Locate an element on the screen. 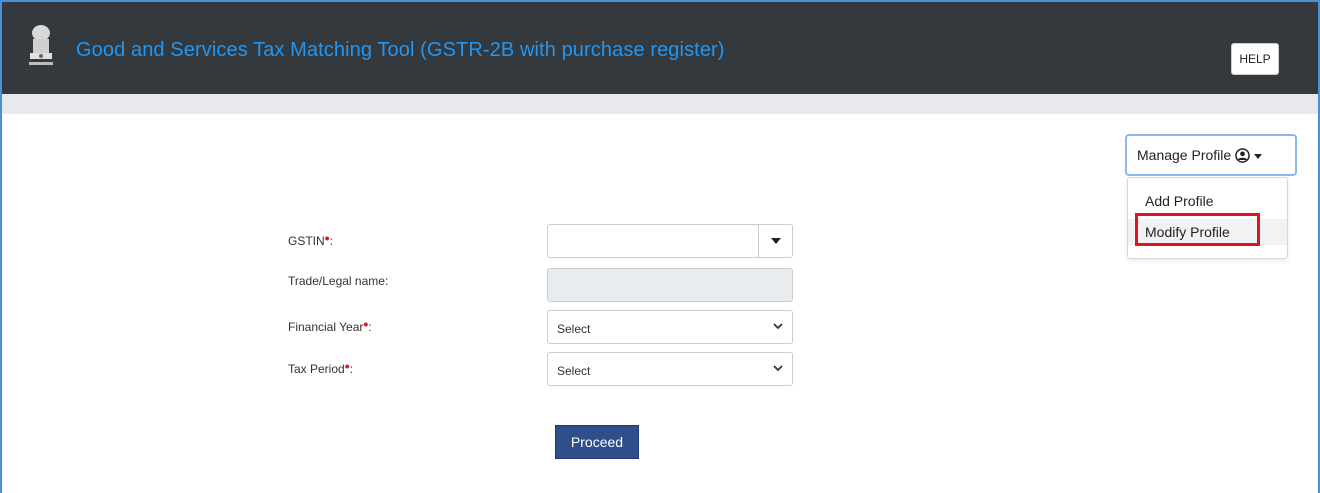 This screenshot has width=1320, height=493. help-button: HELP is located at coordinates (1255, 59).